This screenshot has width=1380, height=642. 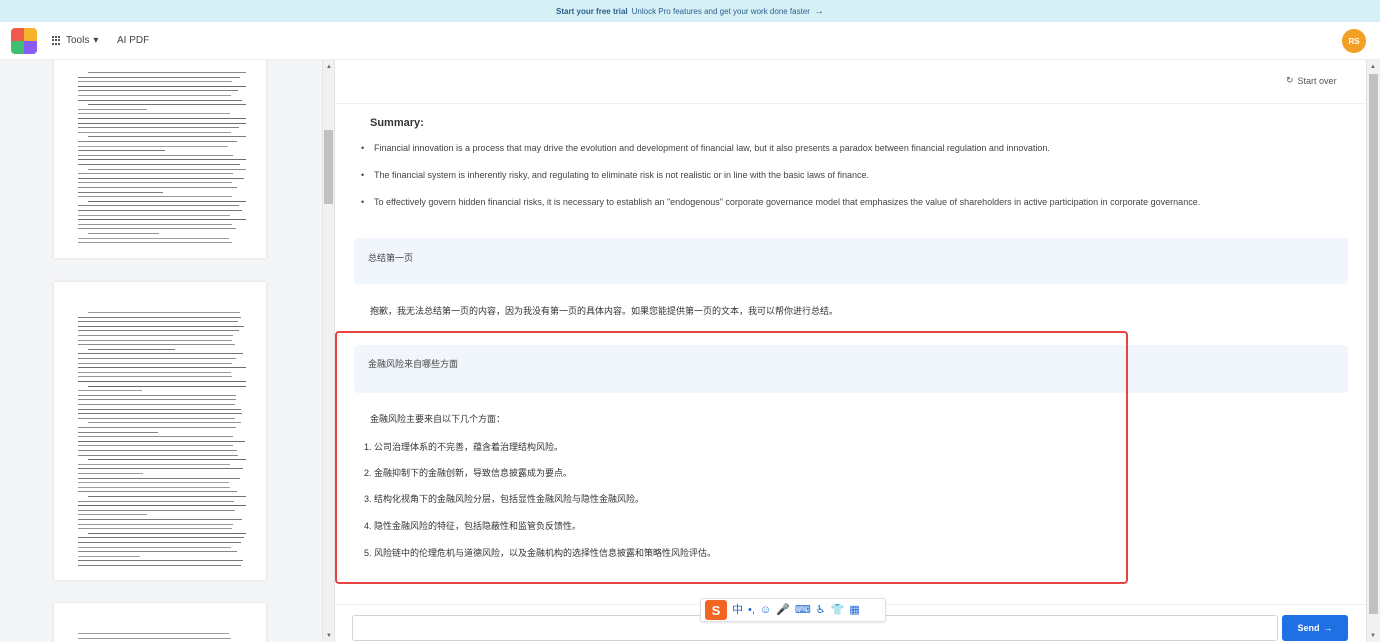 I want to click on app-logo, so click(x=24, y=41).